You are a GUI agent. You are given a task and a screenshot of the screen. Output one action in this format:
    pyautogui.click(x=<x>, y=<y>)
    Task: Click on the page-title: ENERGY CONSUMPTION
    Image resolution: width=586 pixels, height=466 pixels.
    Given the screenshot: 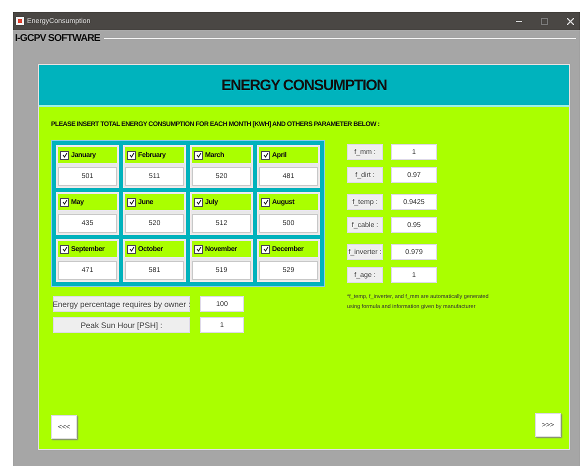 What is the action you would take?
    pyautogui.click(x=304, y=85)
    